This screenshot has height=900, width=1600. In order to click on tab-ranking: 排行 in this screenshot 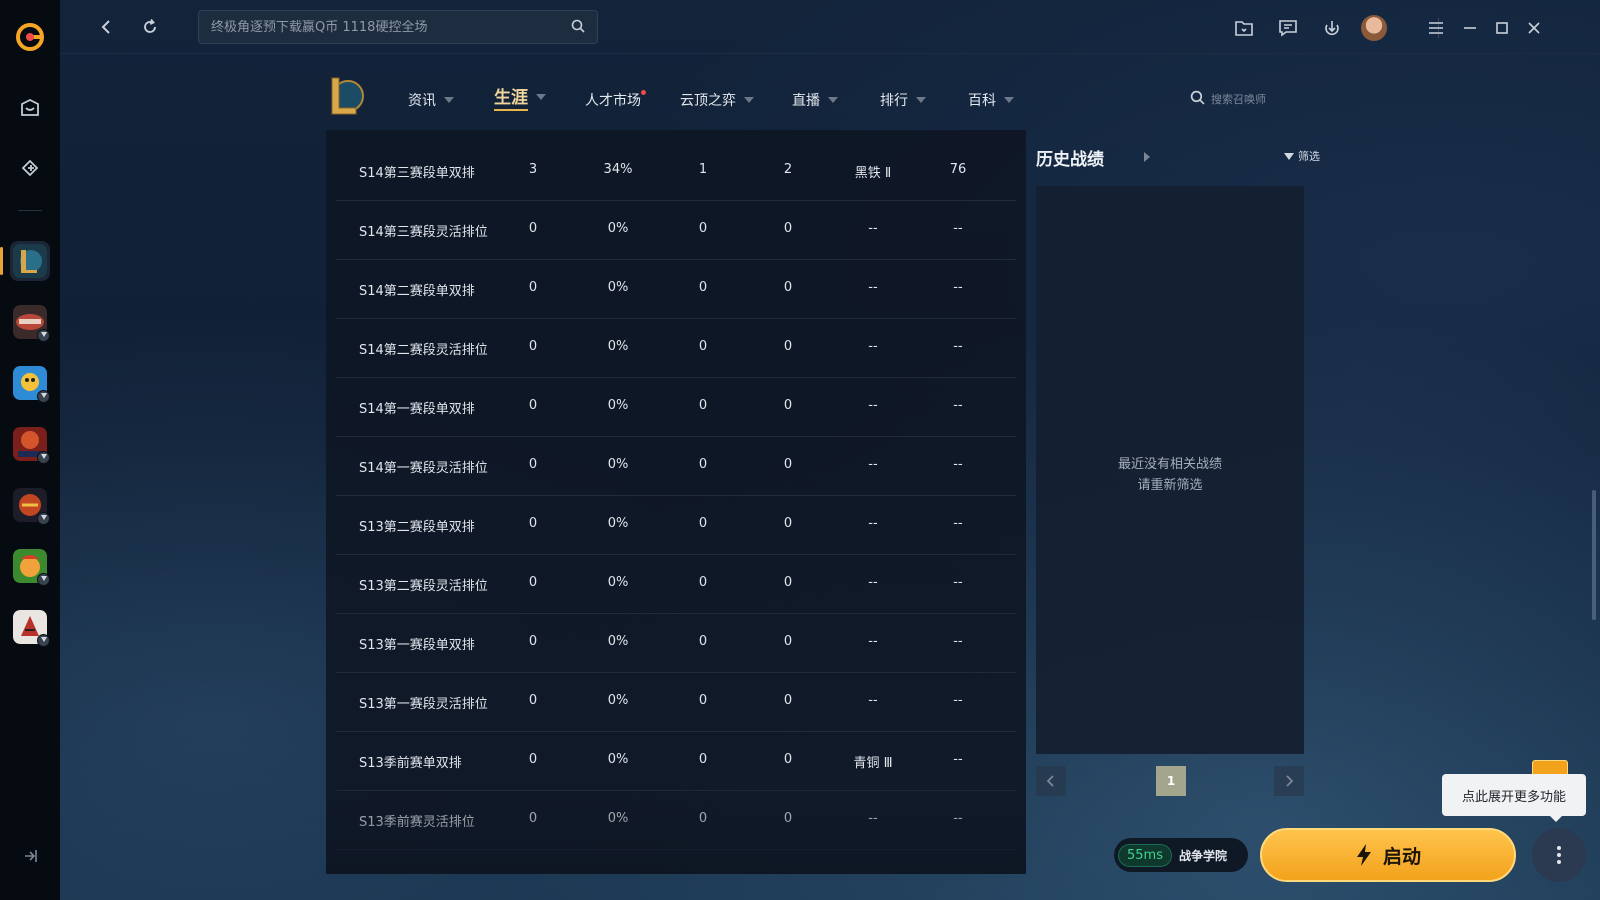, I will do `click(903, 100)`.